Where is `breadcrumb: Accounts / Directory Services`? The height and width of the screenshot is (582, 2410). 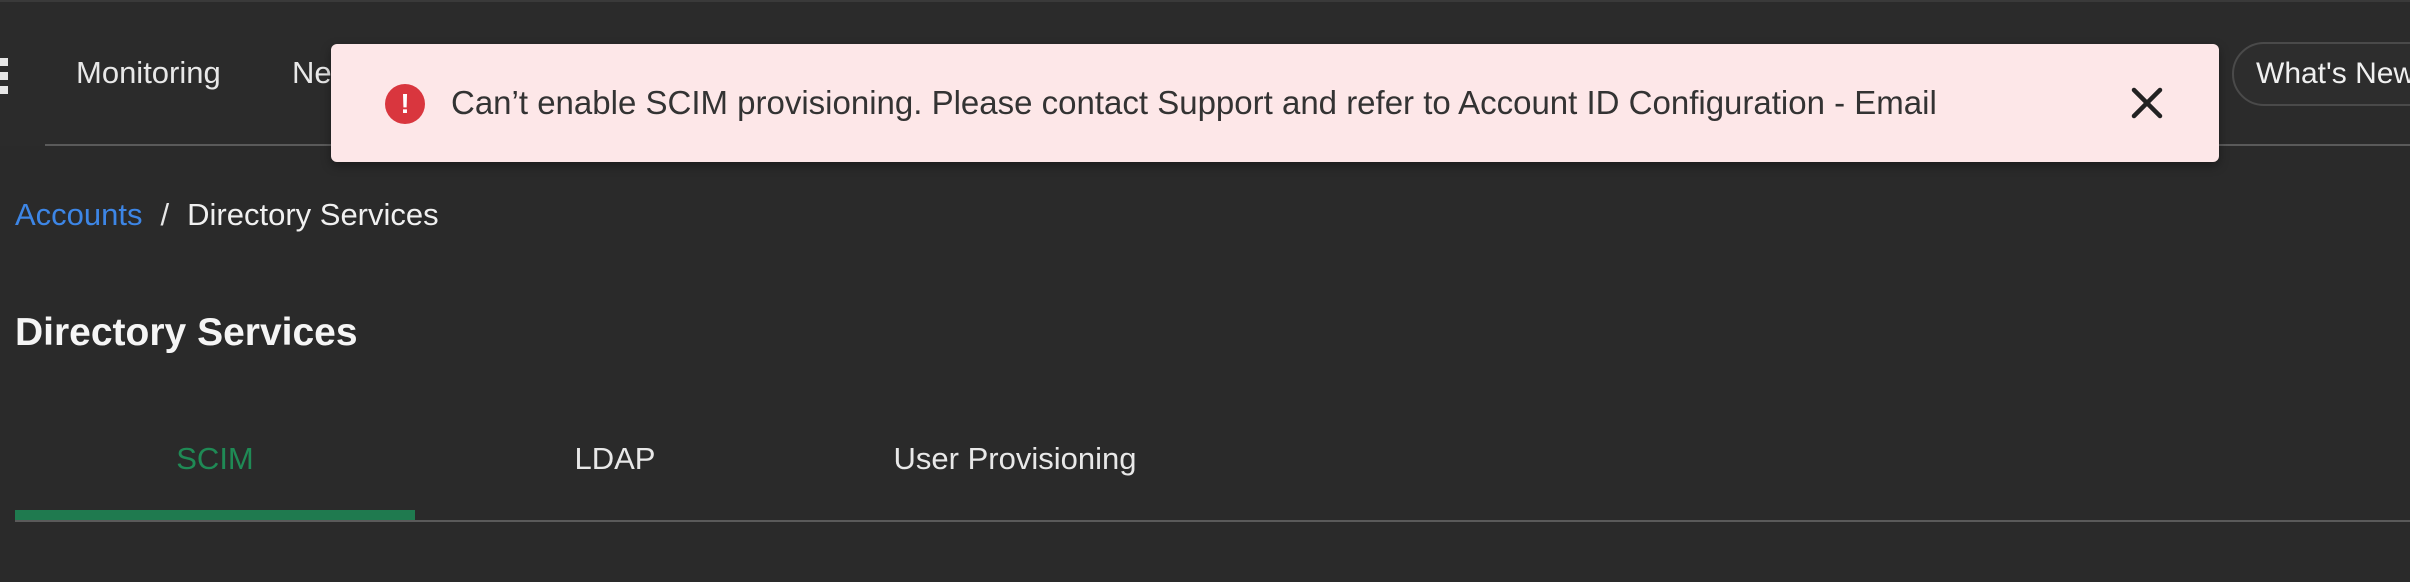
breadcrumb: Accounts / Directory Services is located at coordinates (227, 215).